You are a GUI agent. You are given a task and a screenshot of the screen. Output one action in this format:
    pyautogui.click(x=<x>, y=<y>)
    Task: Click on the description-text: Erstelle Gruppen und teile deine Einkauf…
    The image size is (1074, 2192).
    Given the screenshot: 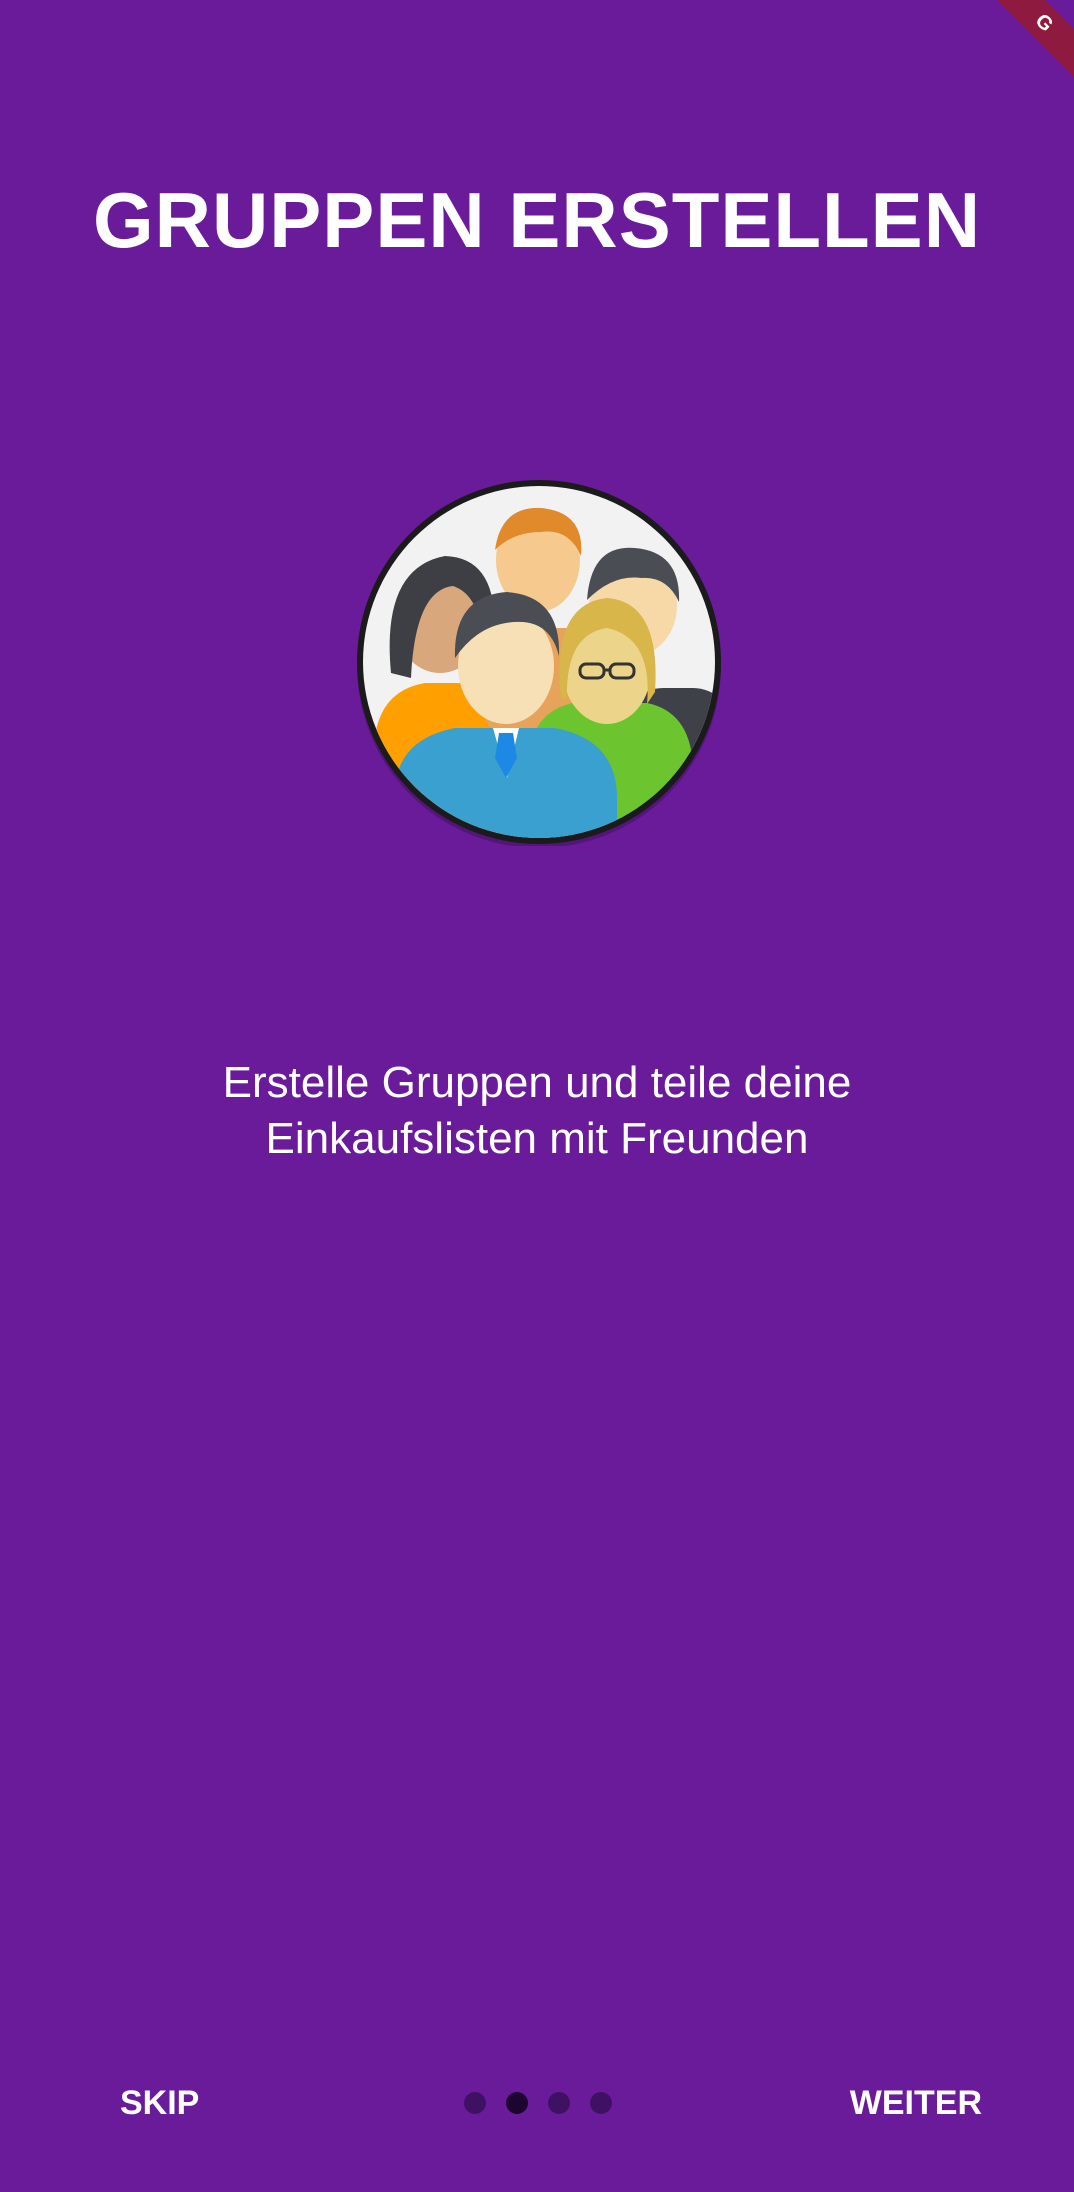 What is the action you would take?
    pyautogui.click(x=537, y=1111)
    